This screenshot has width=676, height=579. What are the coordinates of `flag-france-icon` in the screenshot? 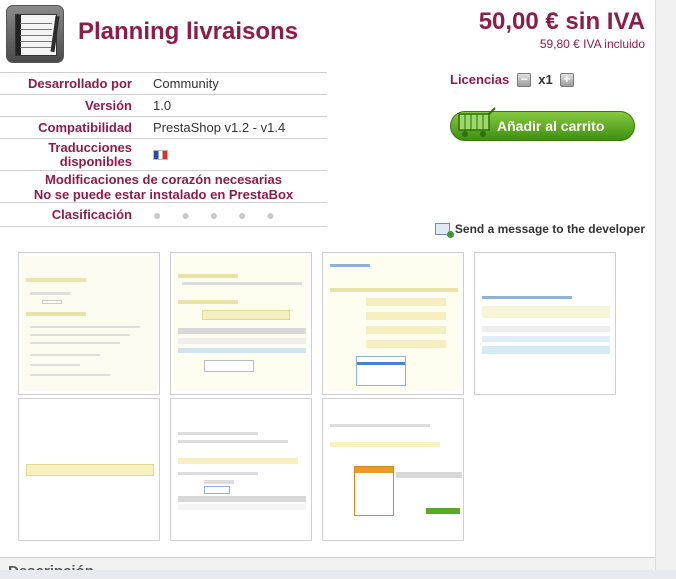 It's located at (160, 155).